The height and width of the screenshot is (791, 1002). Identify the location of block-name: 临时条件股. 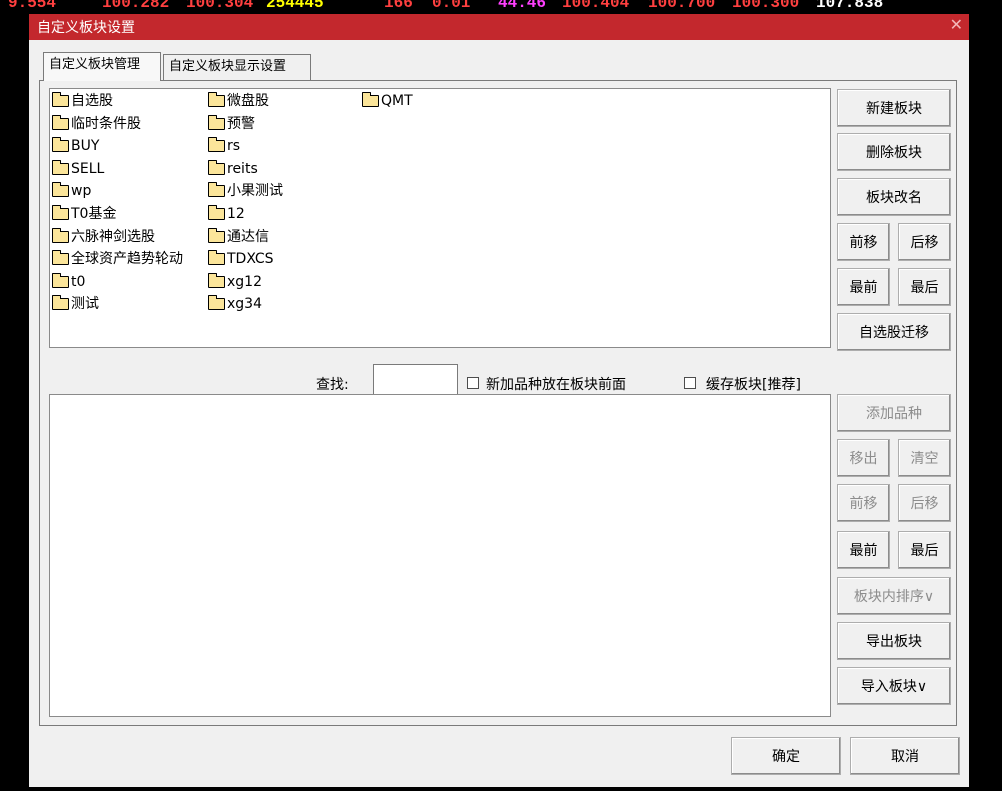
(106, 123).